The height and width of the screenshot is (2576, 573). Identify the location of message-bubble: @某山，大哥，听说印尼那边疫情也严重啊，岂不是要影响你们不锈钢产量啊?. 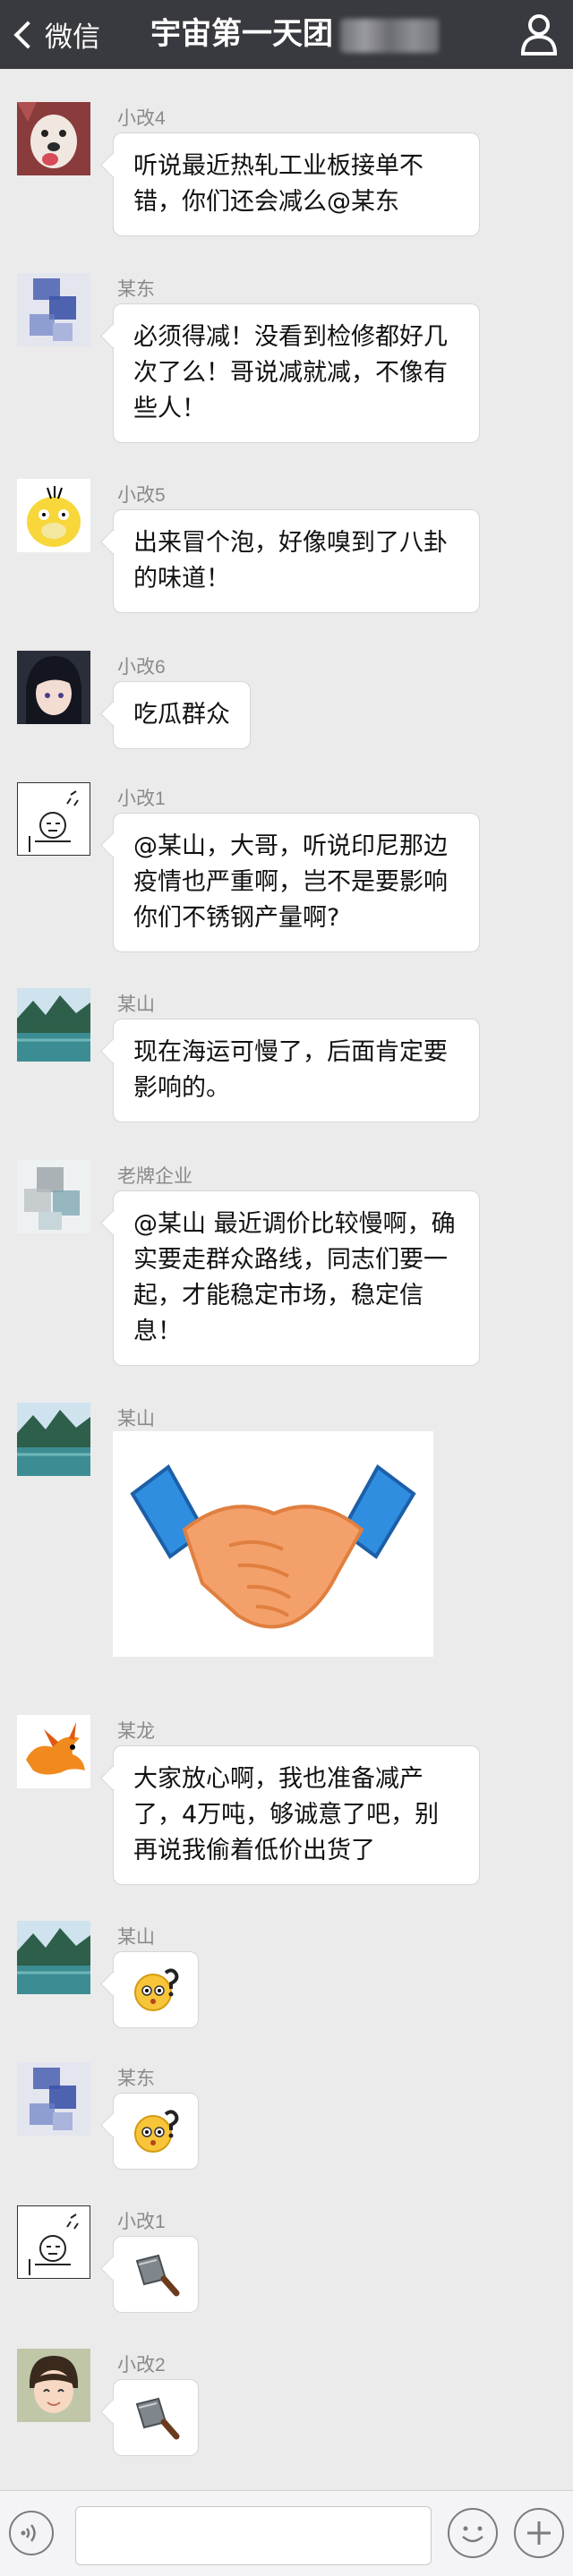
(296, 882).